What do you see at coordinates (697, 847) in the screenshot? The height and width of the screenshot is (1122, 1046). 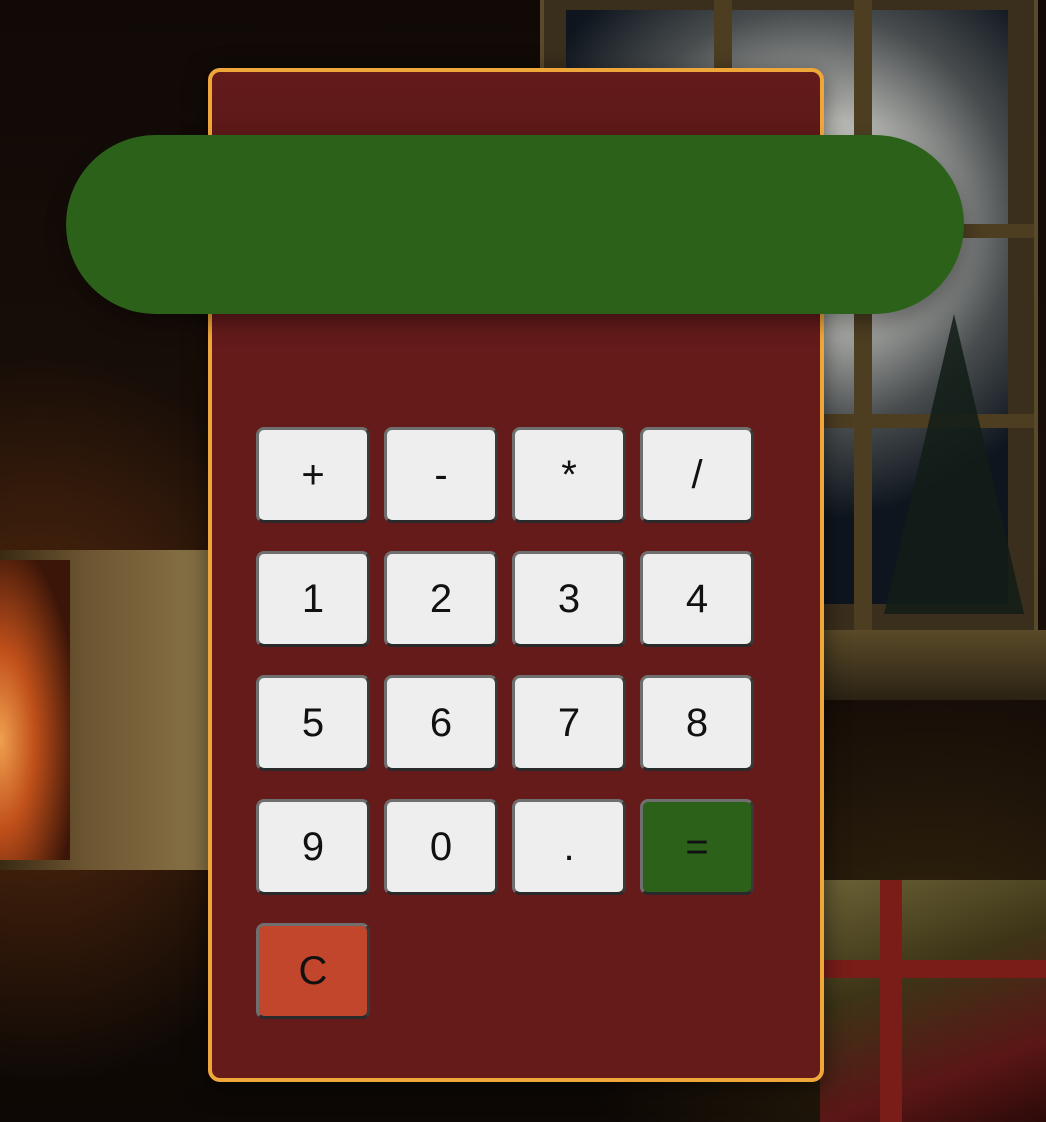 I see `equals-button: =` at bounding box center [697, 847].